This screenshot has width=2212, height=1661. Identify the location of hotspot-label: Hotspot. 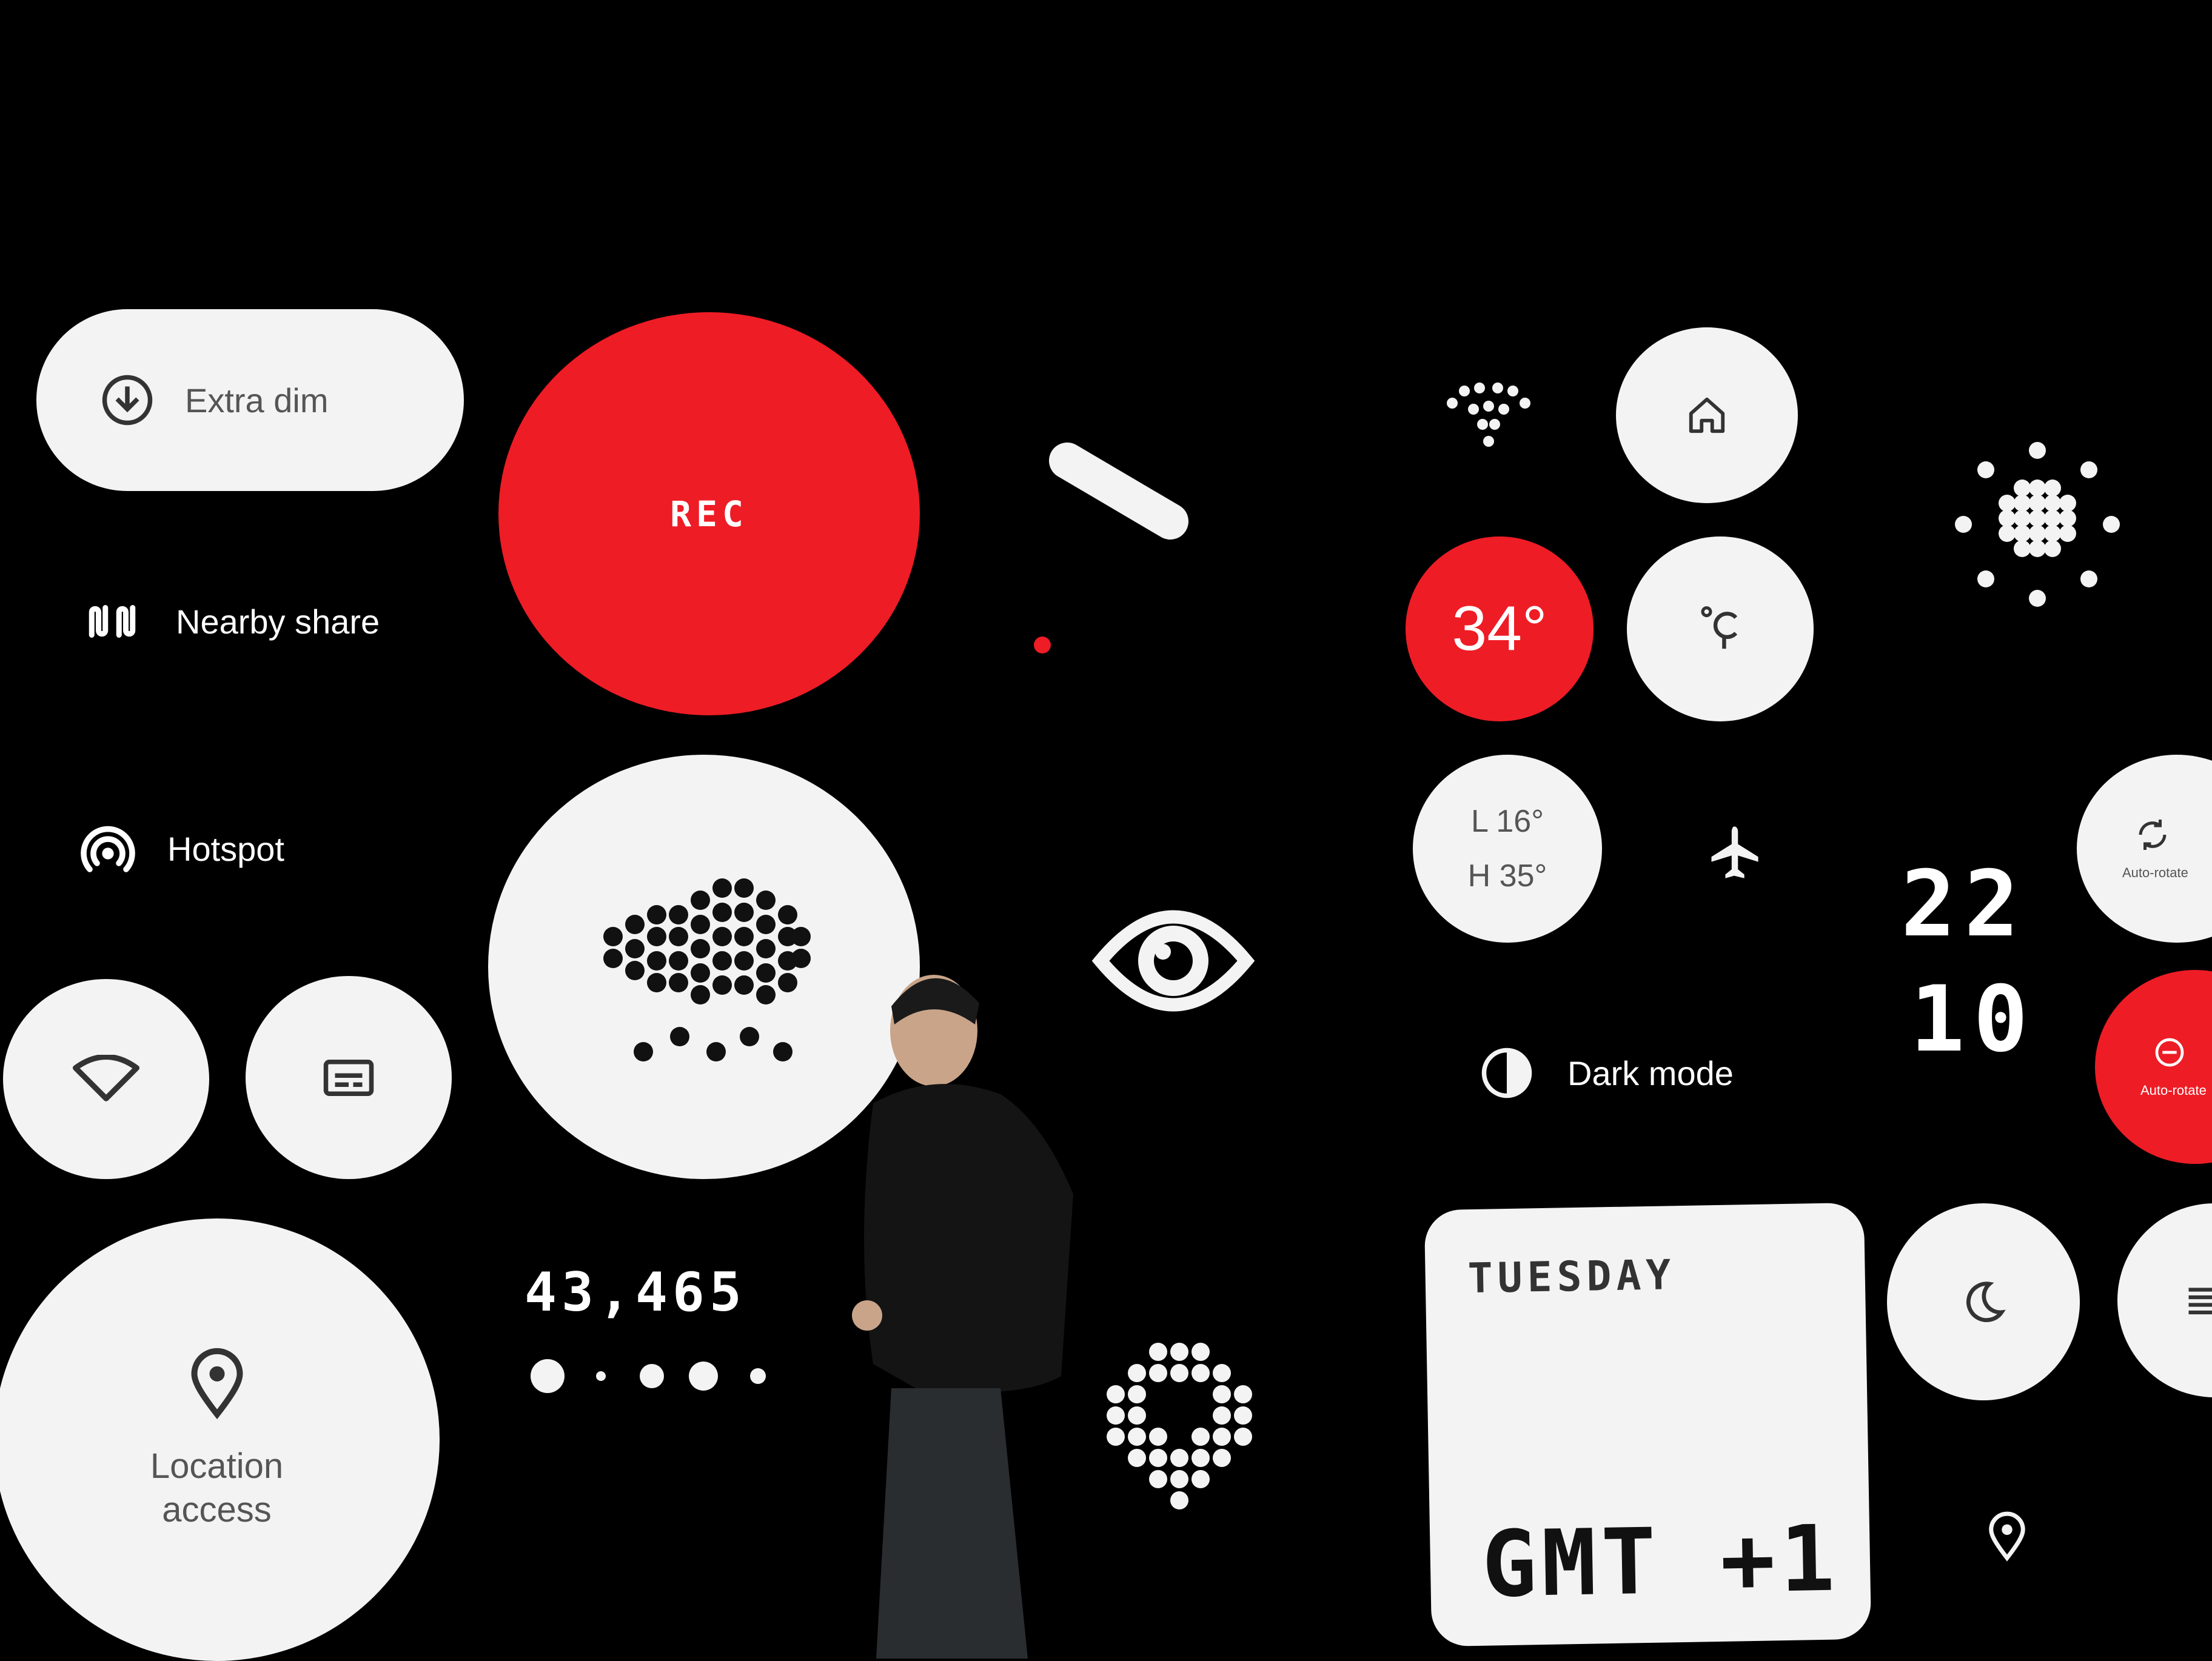
(225, 848).